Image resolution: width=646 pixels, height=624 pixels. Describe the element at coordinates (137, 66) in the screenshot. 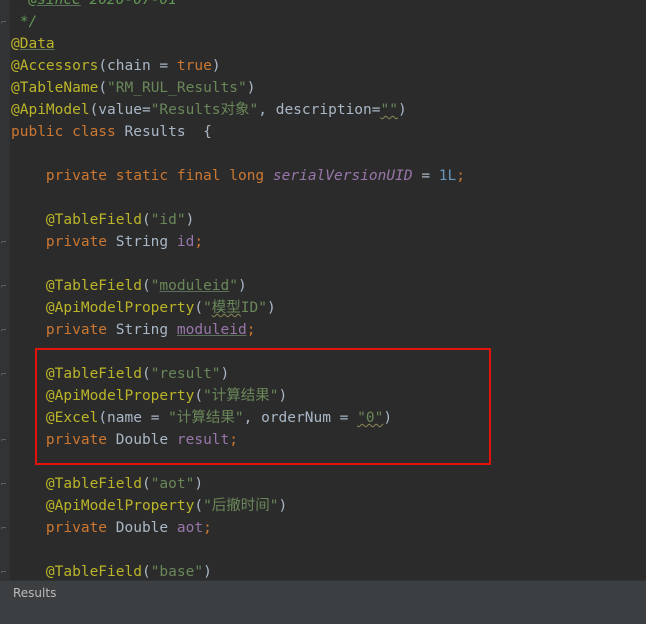

I see `code-token: (chain =` at that location.